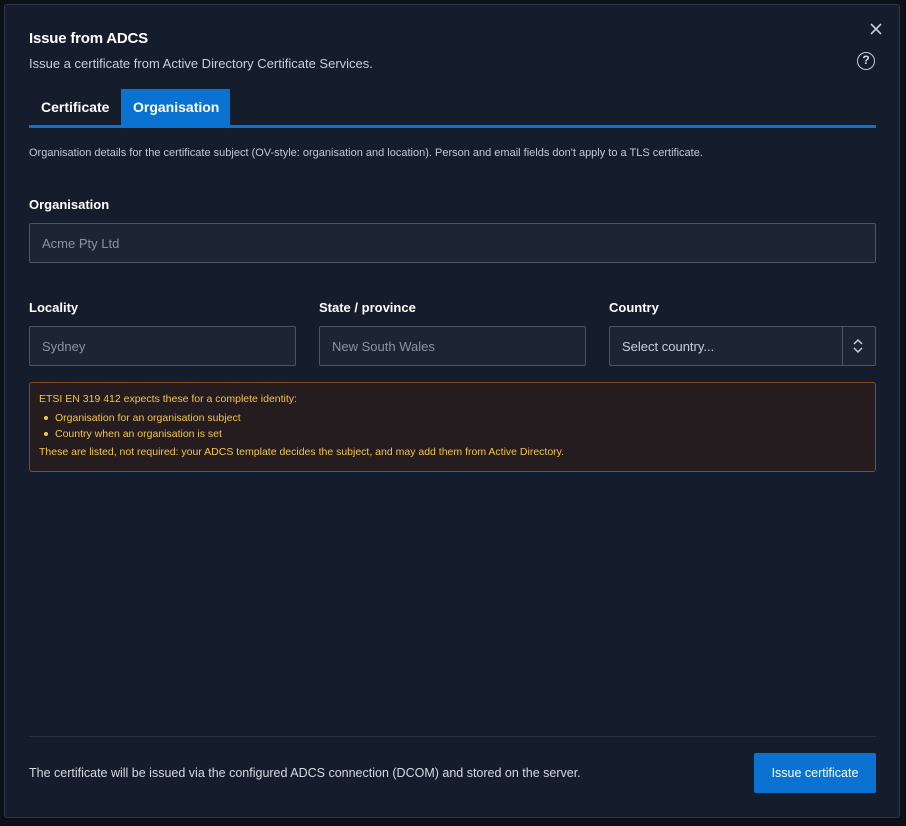 The image size is (906, 826). Describe the element at coordinates (452, 418) in the screenshot. I see `list-item: Organisation for an organisation subject` at that location.